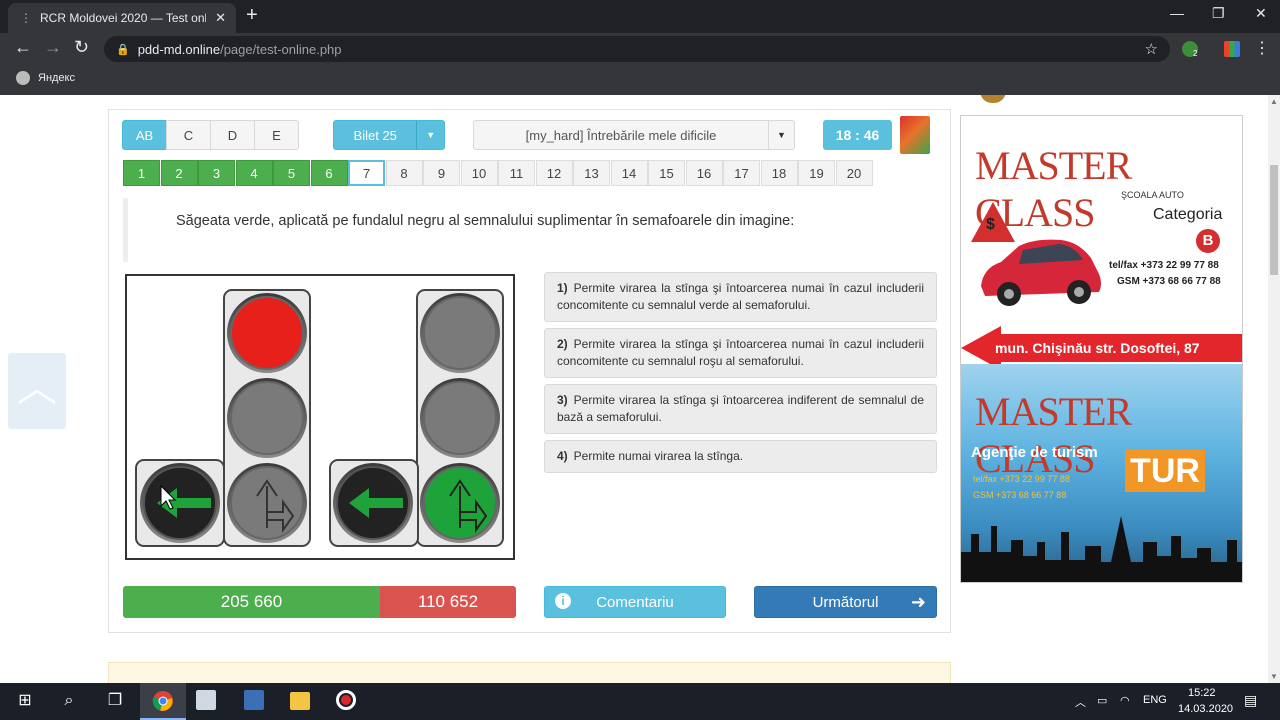  I want to click on question-nav-13: 13, so click(591, 173).